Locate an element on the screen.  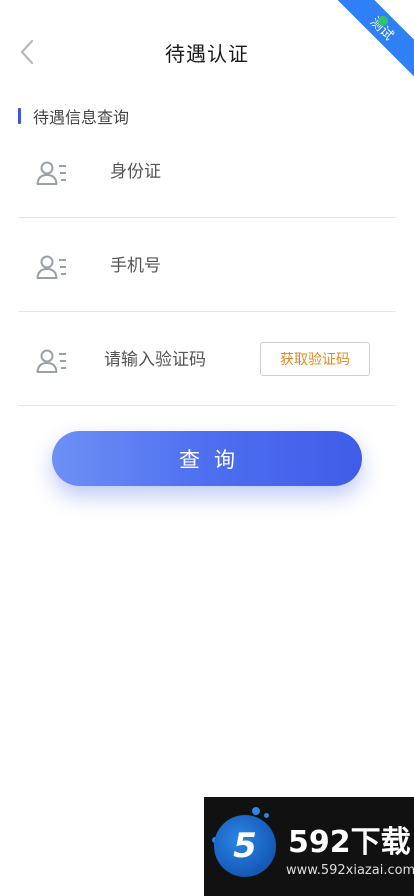
get-code-button: 获取验证码 is located at coordinates (315, 359).